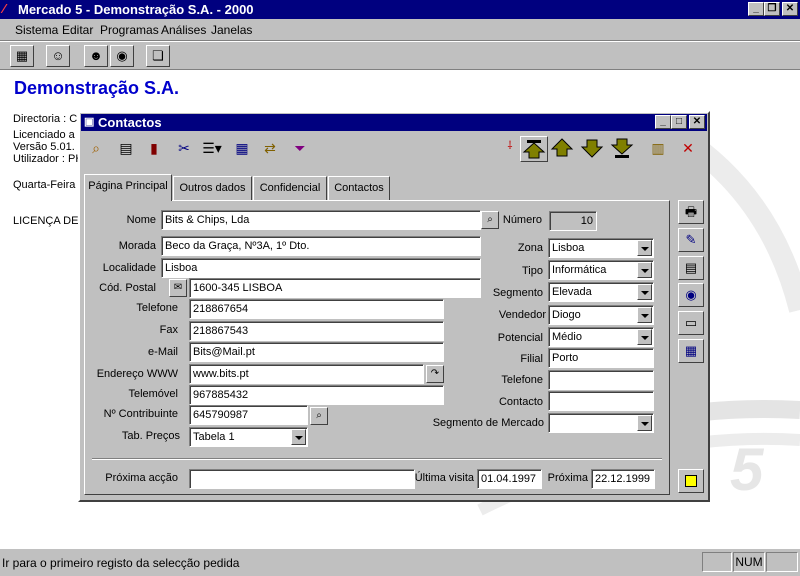 This screenshot has width=800, height=576. I want to click on tab-contactos: Contactos, so click(359, 188).